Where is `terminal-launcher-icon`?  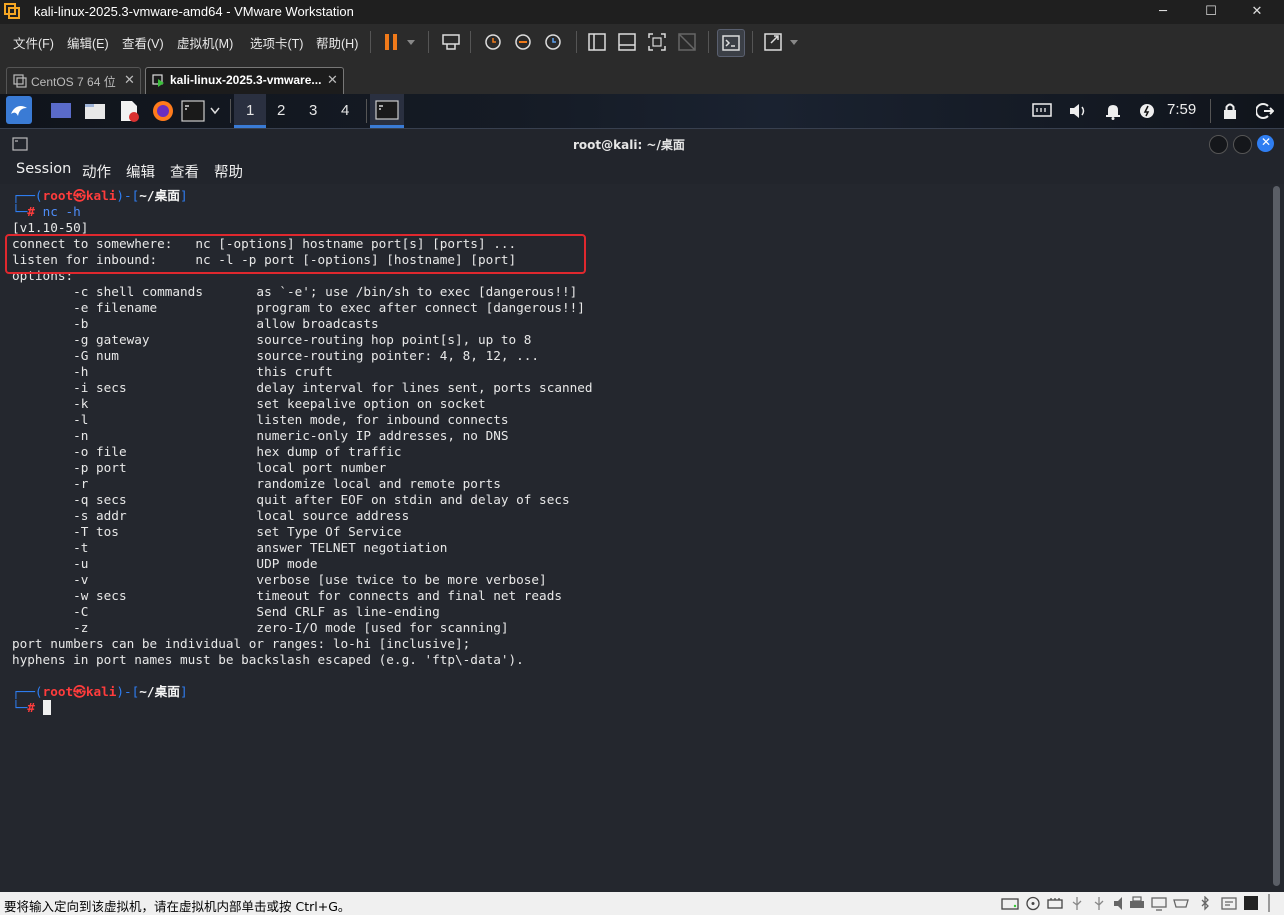 terminal-launcher-icon is located at coordinates (193, 111).